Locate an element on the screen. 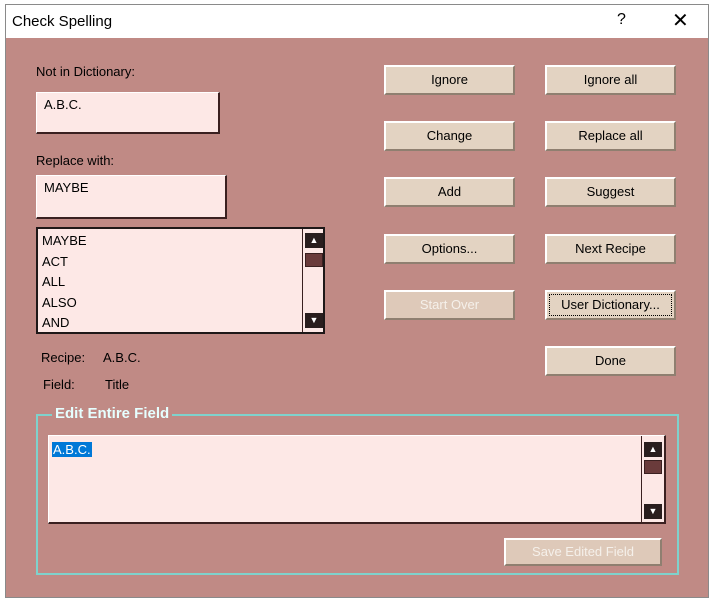 The image size is (713, 598). add-button: Add is located at coordinates (449, 192).